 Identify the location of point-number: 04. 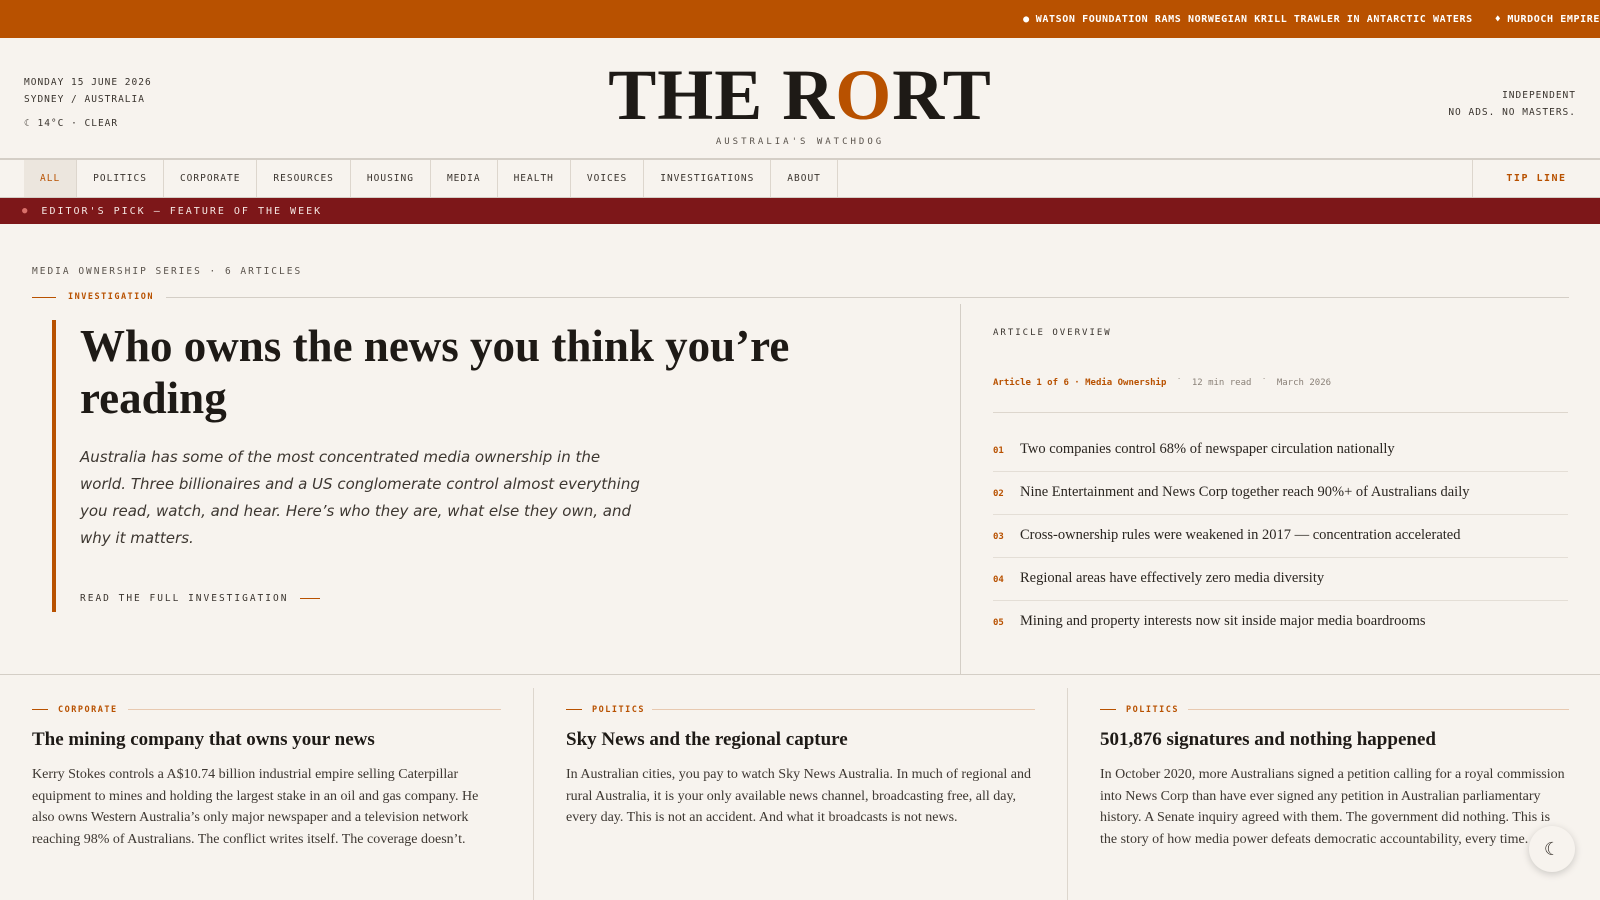
(998, 580).